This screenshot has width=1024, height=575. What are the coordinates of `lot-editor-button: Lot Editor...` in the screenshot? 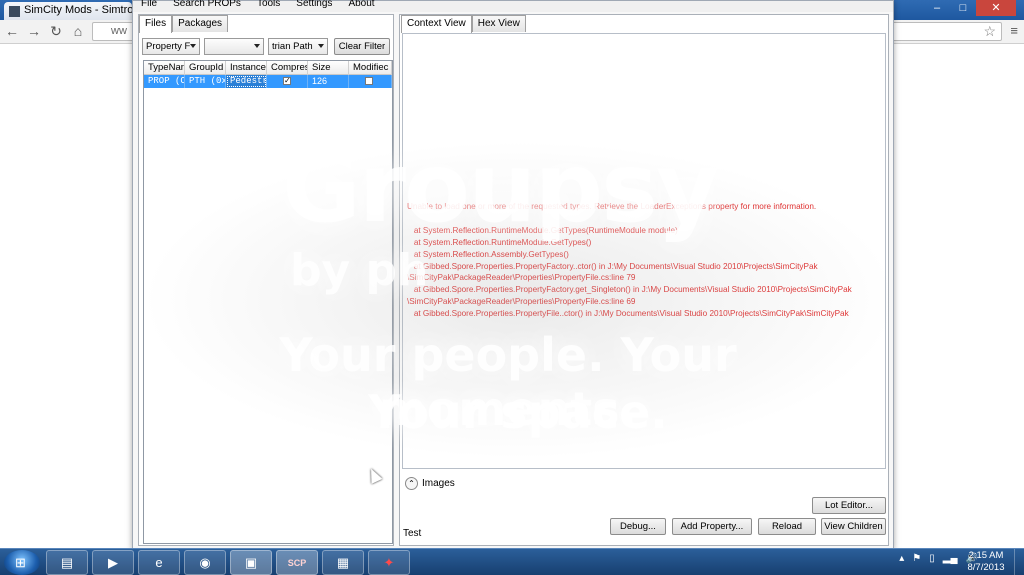 It's located at (849, 505).